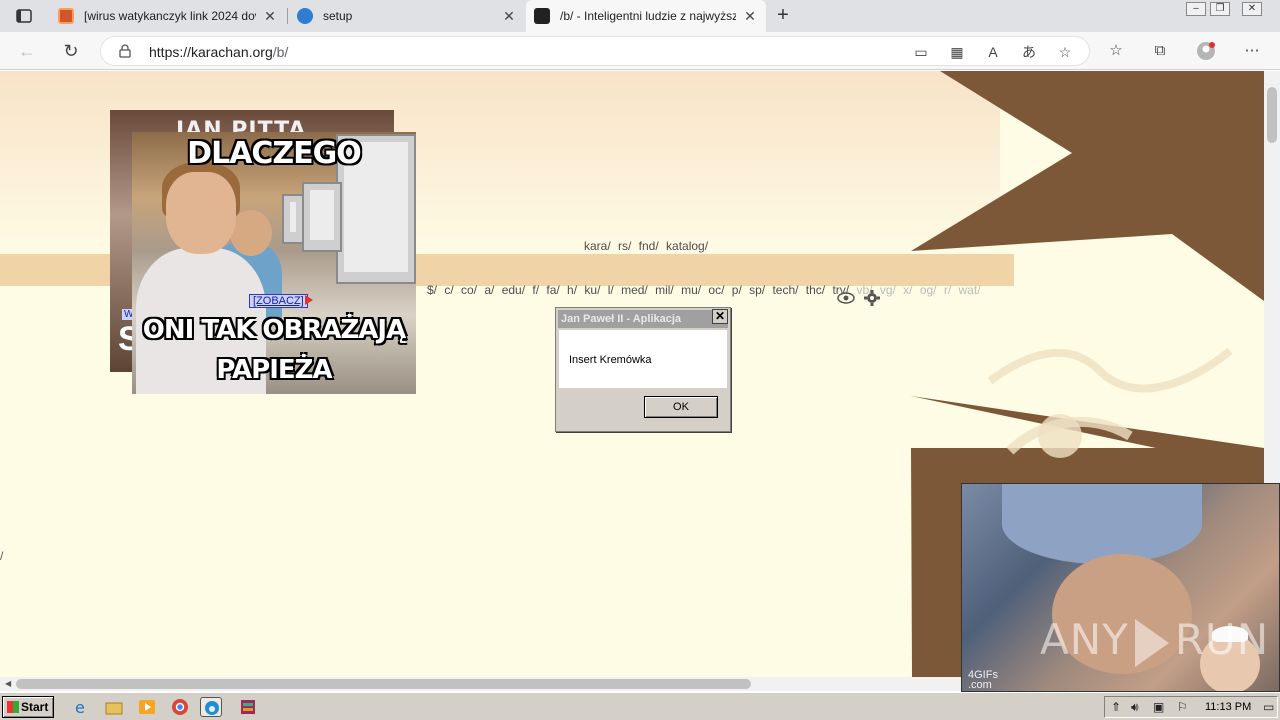 Image resolution: width=1280 pixels, height=720 pixels. What do you see at coordinates (720, 316) in the screenshot?
I see `dialog-close-icon: ✕` at bounding box center [720, 316].